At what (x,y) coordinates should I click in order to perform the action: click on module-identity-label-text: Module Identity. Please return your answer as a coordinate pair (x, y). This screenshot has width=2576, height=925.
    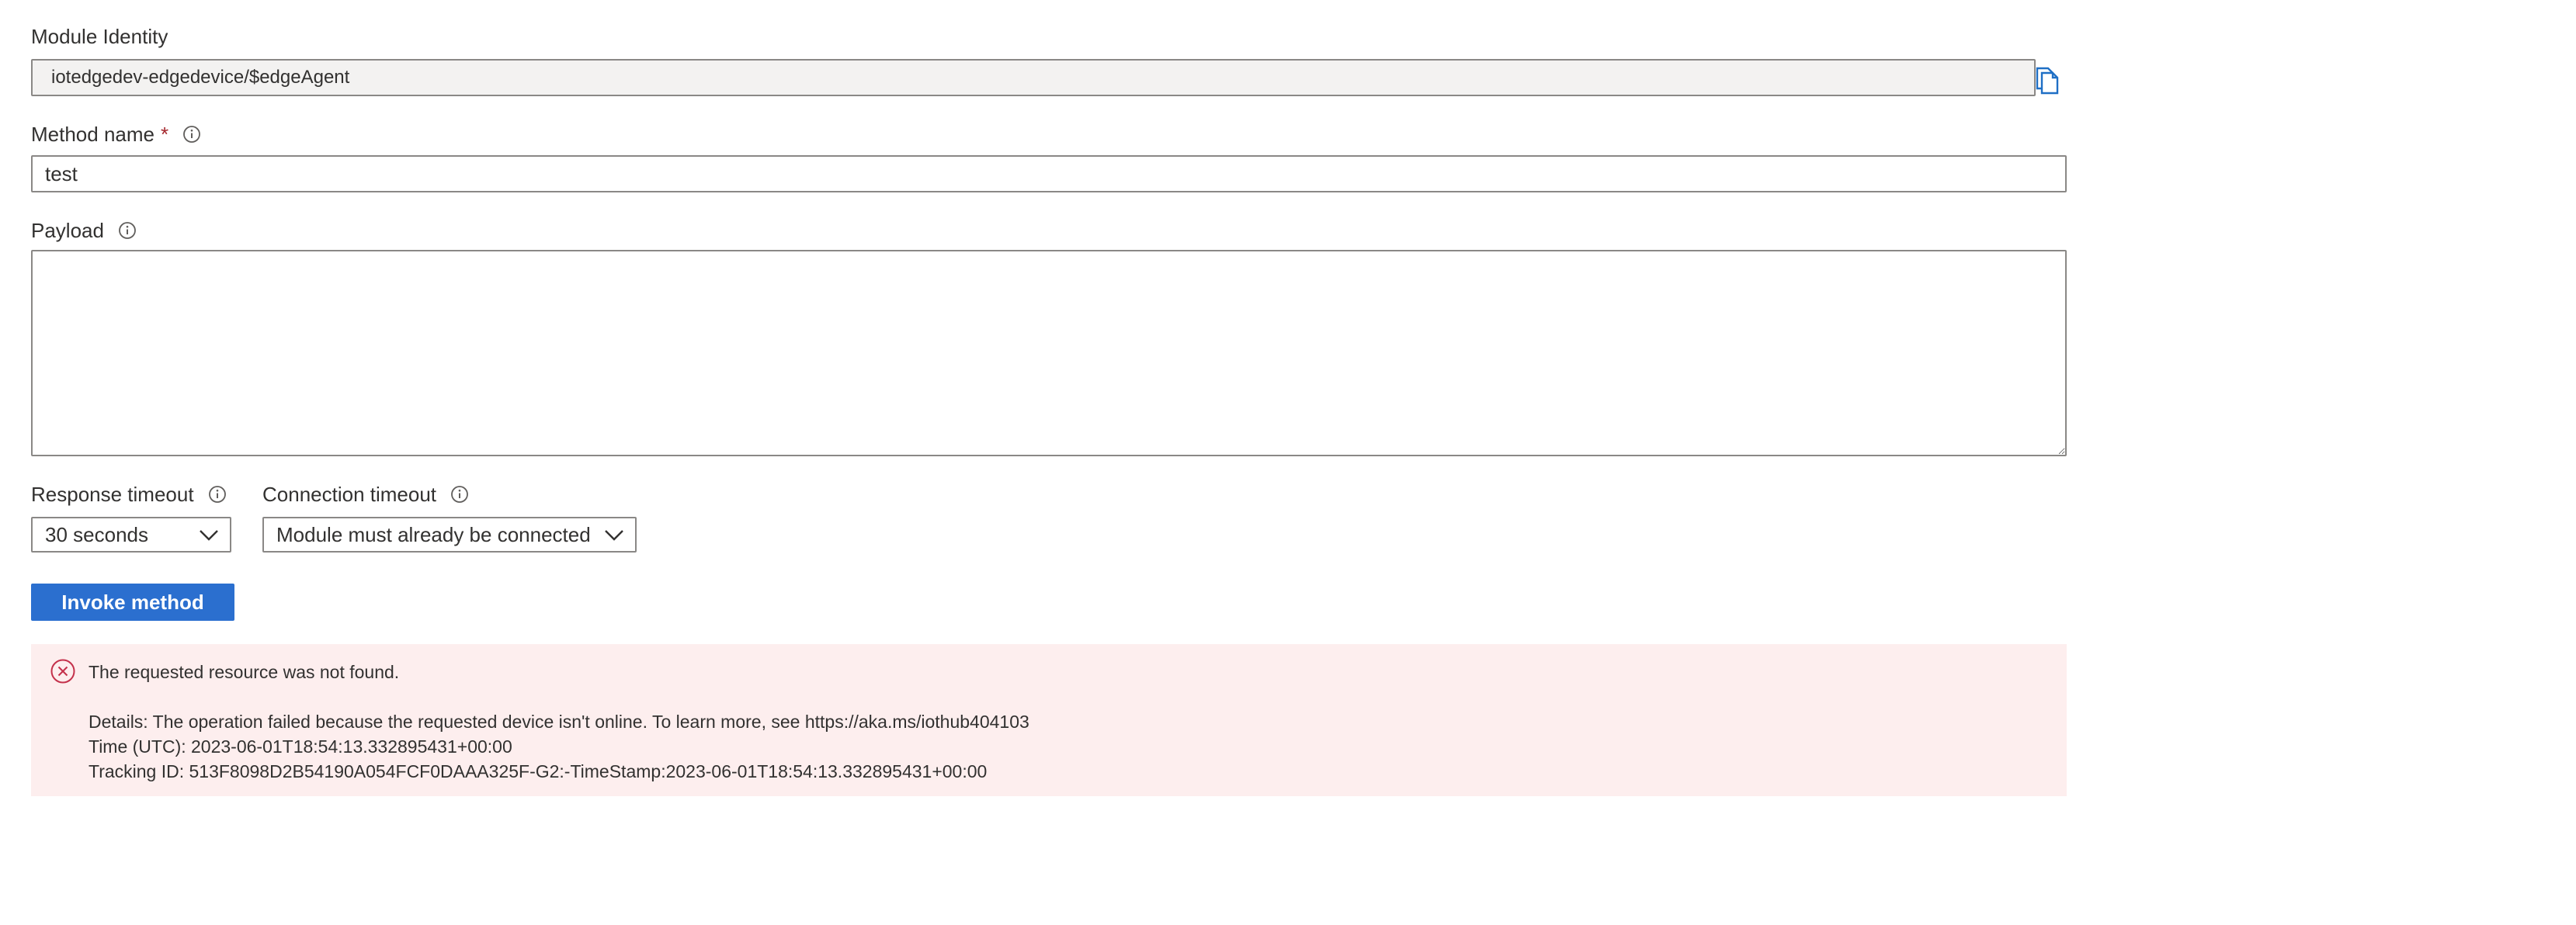
    Looking at the image, I should click on (99, 36).